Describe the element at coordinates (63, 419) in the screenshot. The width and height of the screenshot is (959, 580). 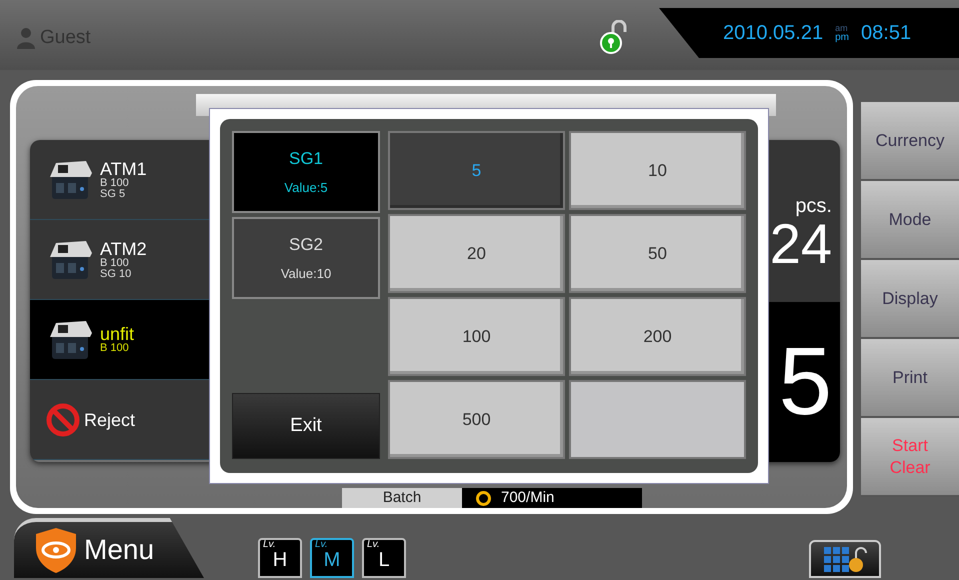
I see `no-entry-icon` at that location.